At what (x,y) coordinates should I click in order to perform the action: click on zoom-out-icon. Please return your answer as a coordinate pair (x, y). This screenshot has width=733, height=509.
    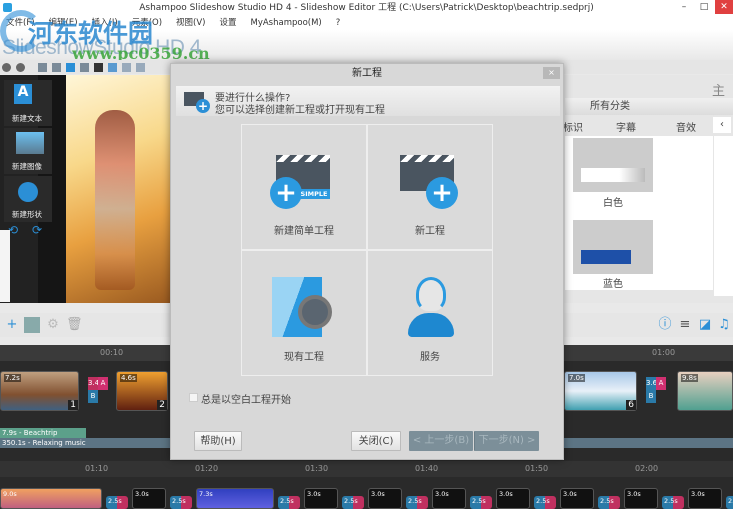
    Looking at the image, I should click on (140, 67).